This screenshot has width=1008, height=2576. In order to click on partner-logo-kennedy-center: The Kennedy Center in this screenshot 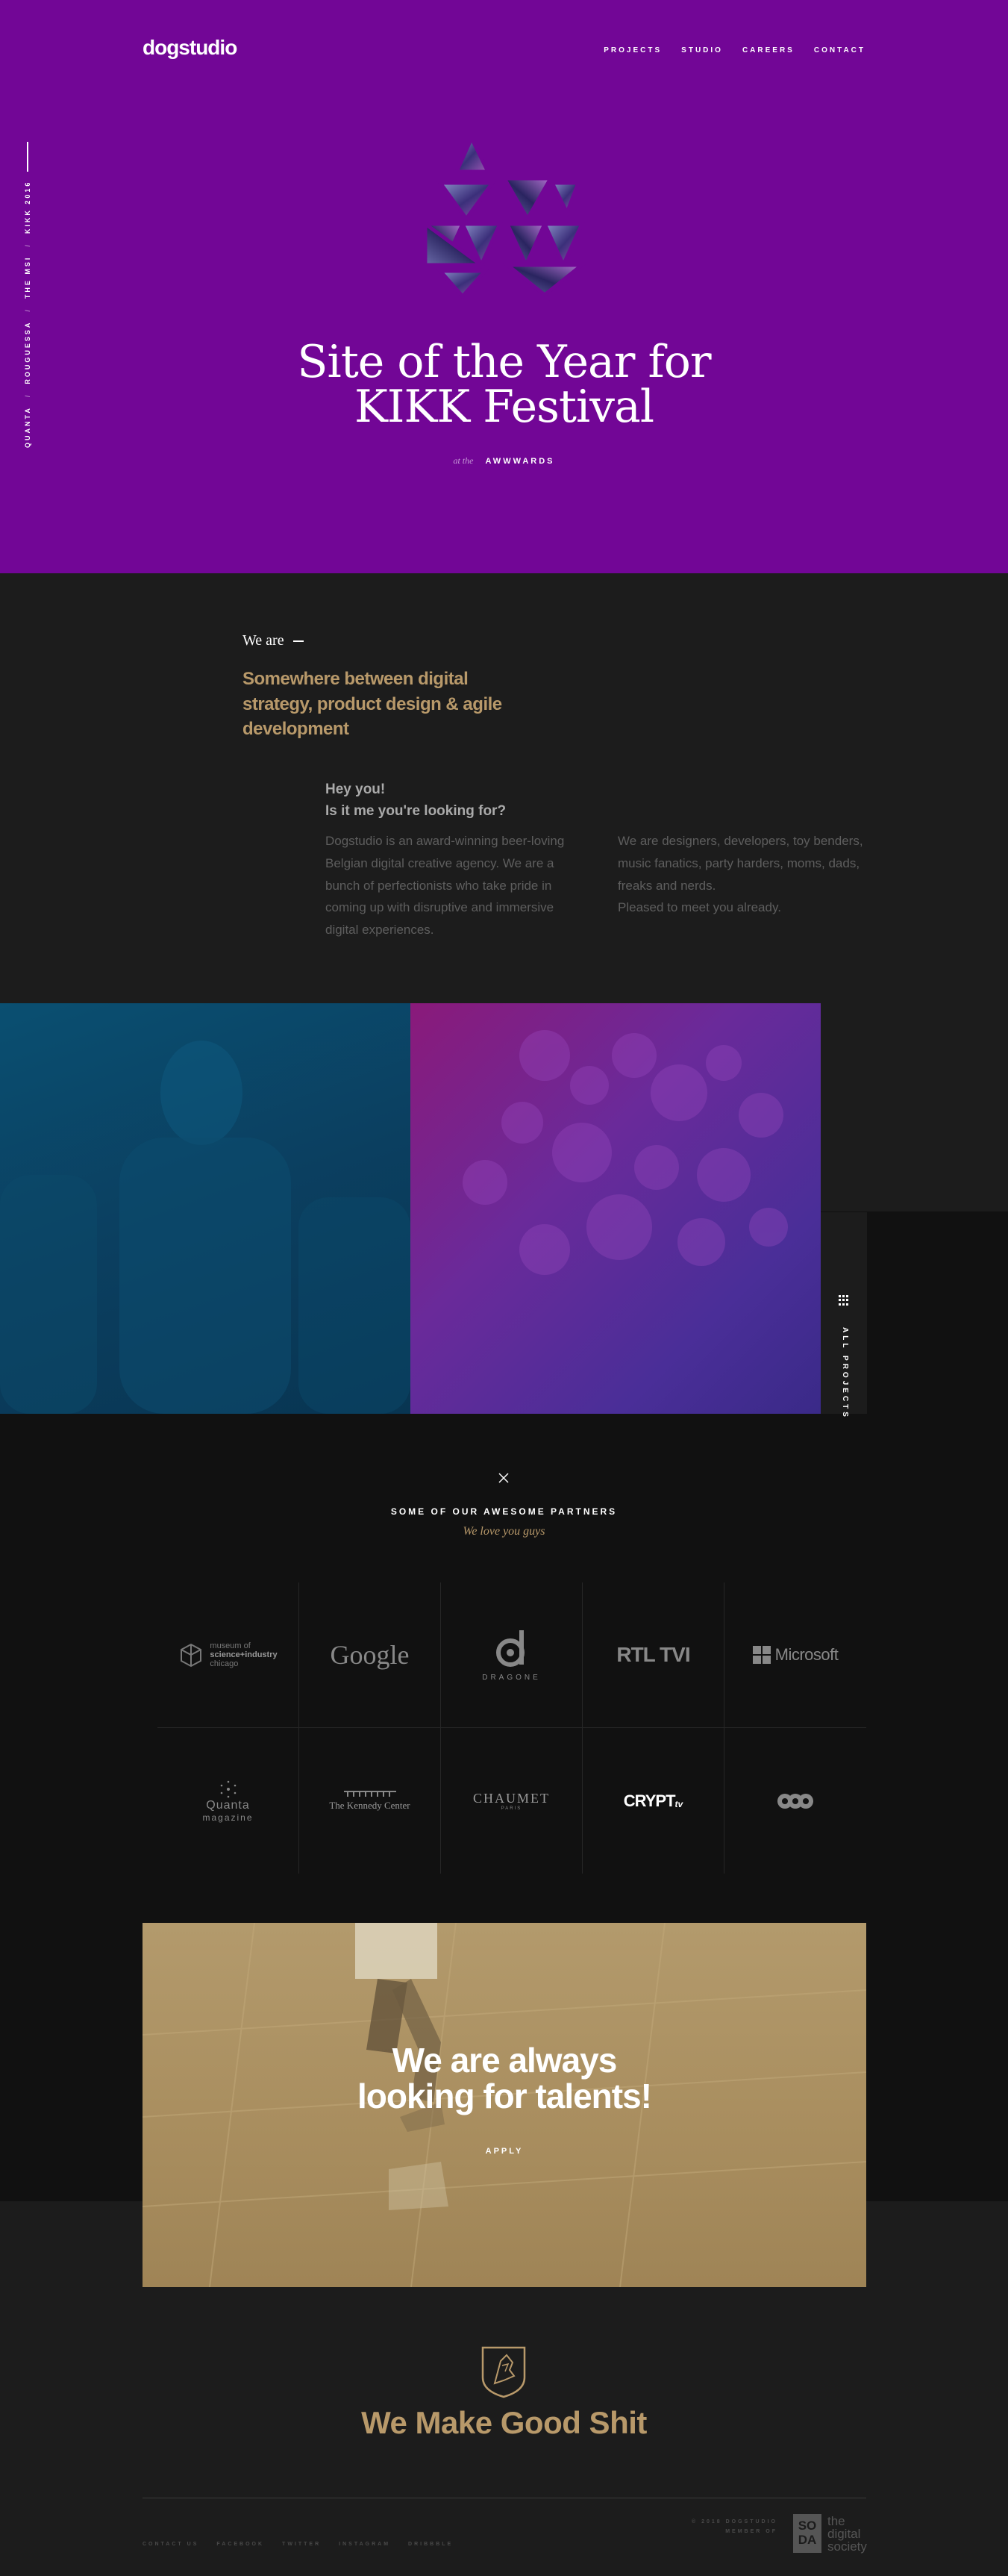, I will do `click(370, 1801)`.